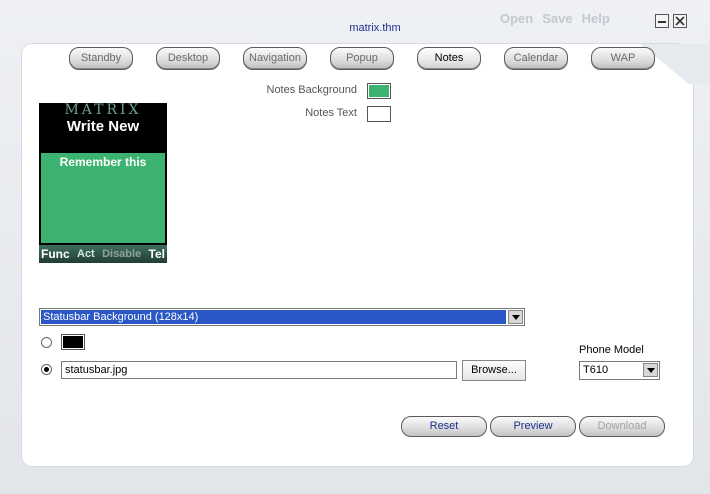  What do you see at coordinates (596, 370) in the screenshot?
I see `phone-model-value: T610` at bounding box center [596, 370].